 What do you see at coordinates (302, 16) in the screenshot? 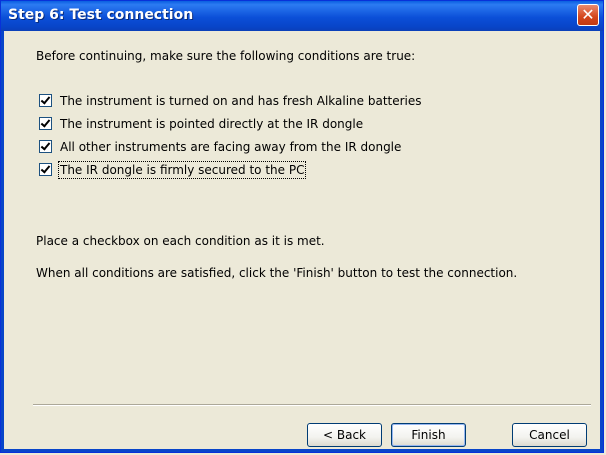
I see `title-bar: Step 6: Test connection ✕` at bounding box center [302, 16].